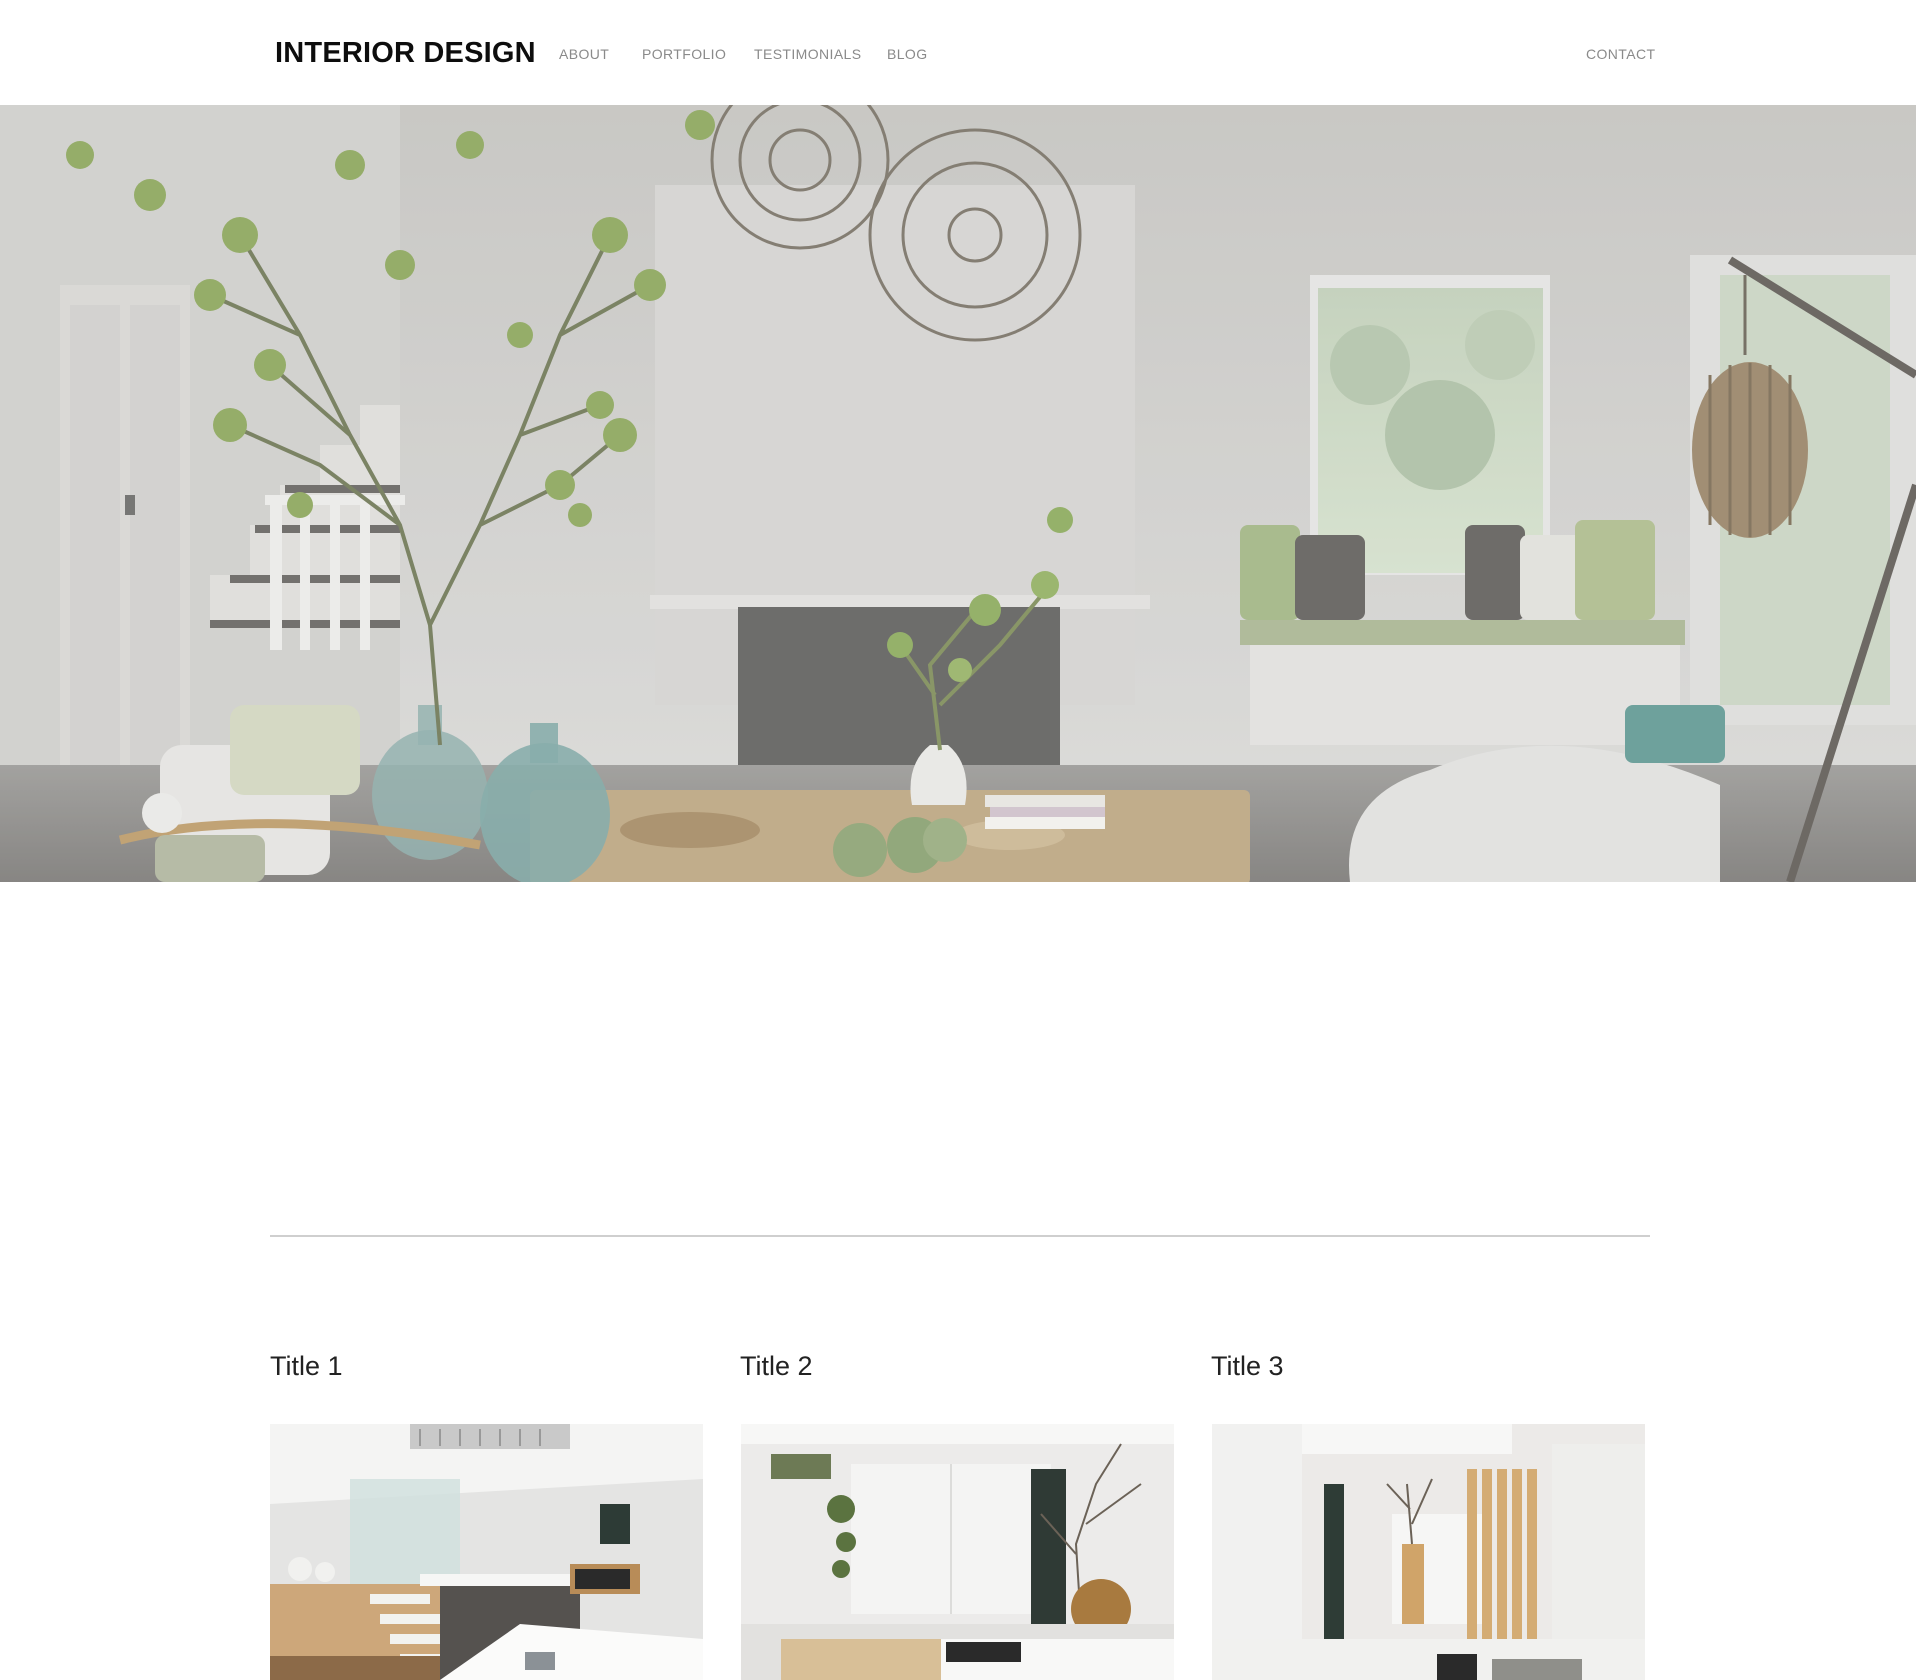 This screenshot has width=1916, height=1680. Describe the element at coordinates (684, 54) in the screenshot. I see `nav-portfolio: PORTFOLIO` at that location.